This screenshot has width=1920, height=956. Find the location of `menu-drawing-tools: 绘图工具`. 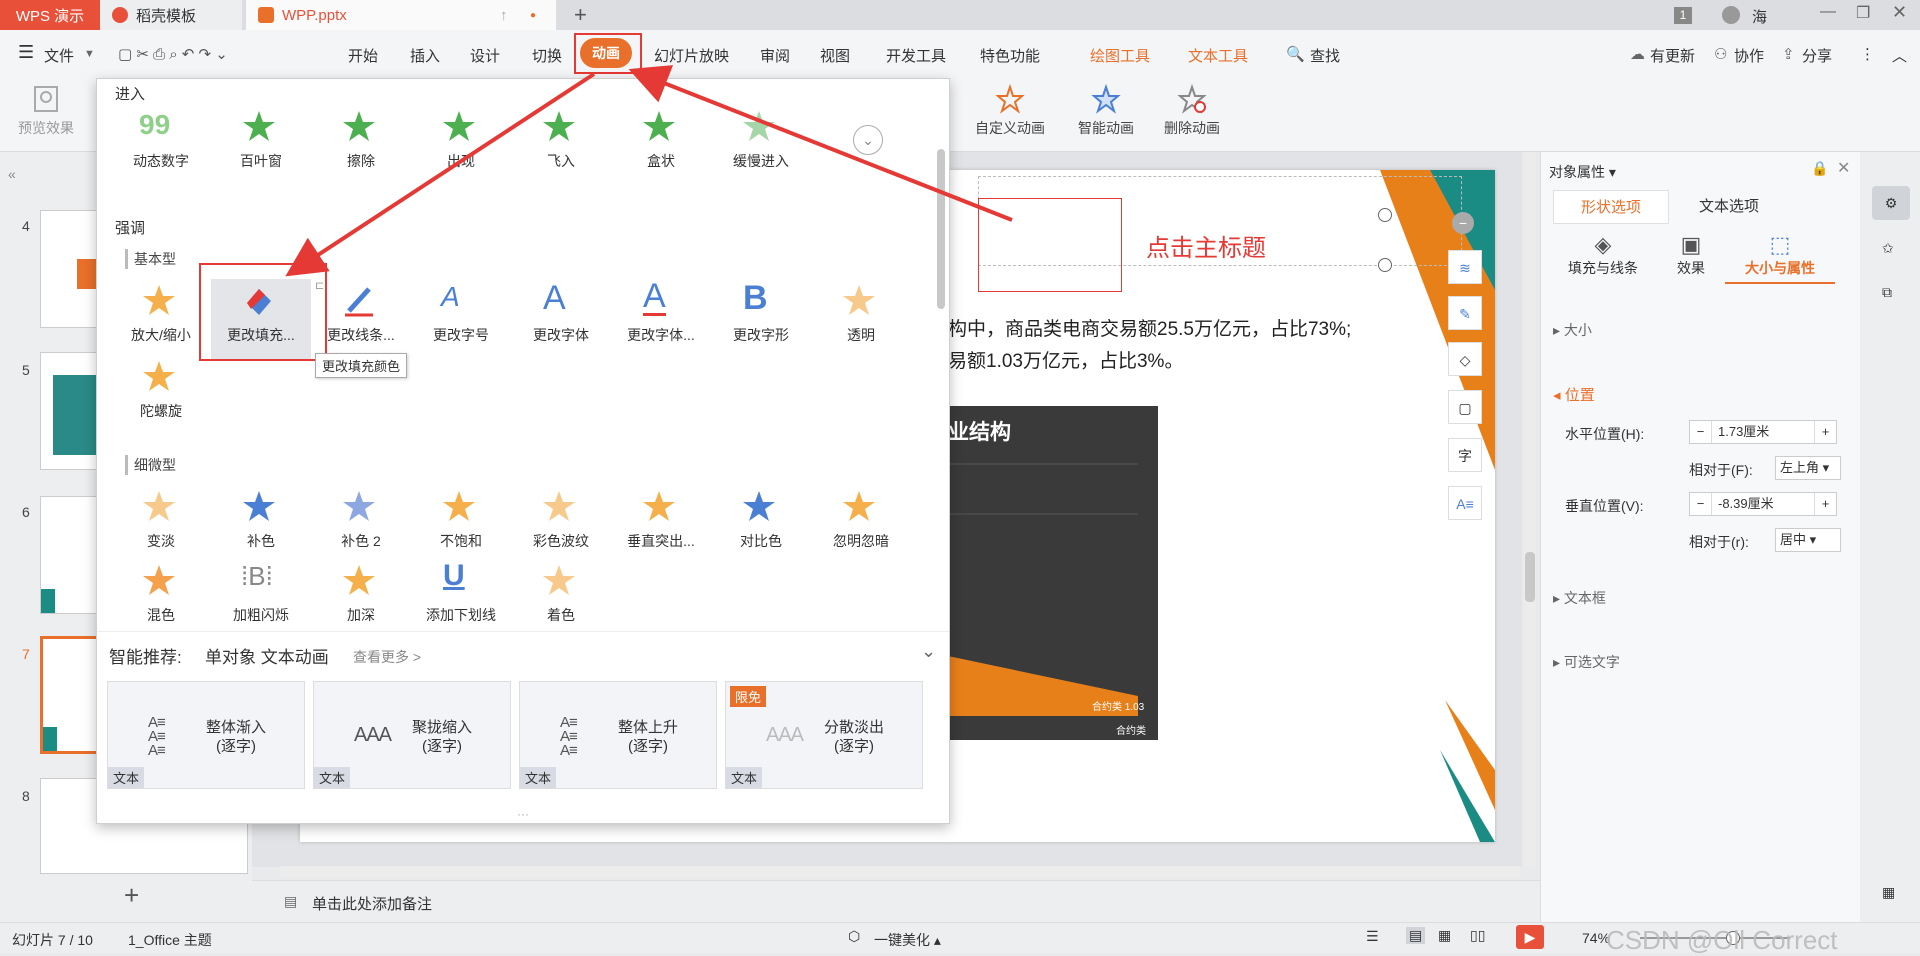

menu-drawing-tools: 绘图工具 is located at coordinates (1120, 55).